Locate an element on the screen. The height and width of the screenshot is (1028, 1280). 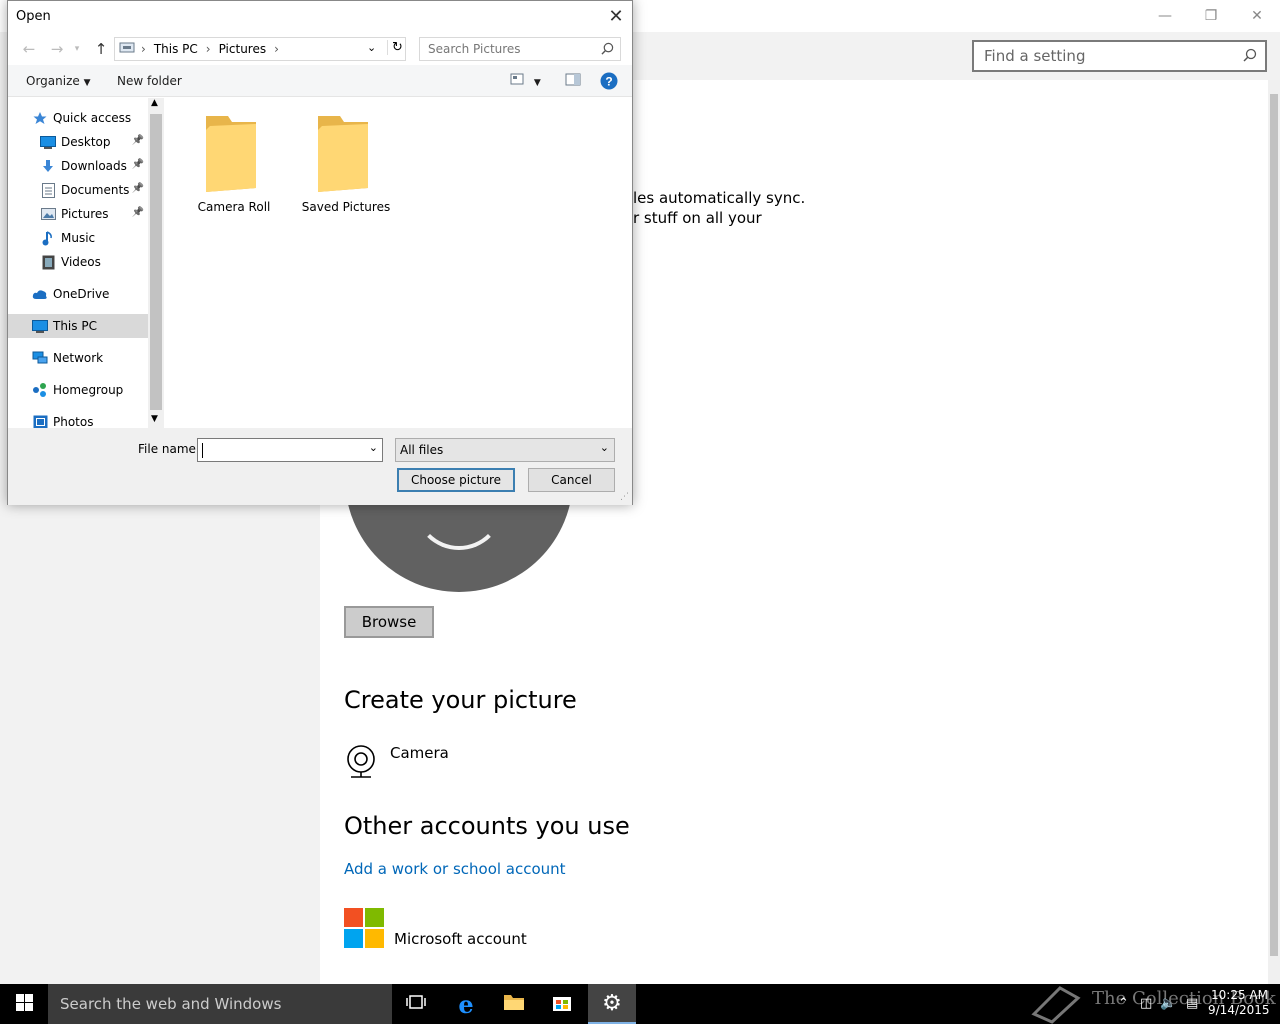
chevron-down-icon: ▾ is located at coordinates (77, 49).